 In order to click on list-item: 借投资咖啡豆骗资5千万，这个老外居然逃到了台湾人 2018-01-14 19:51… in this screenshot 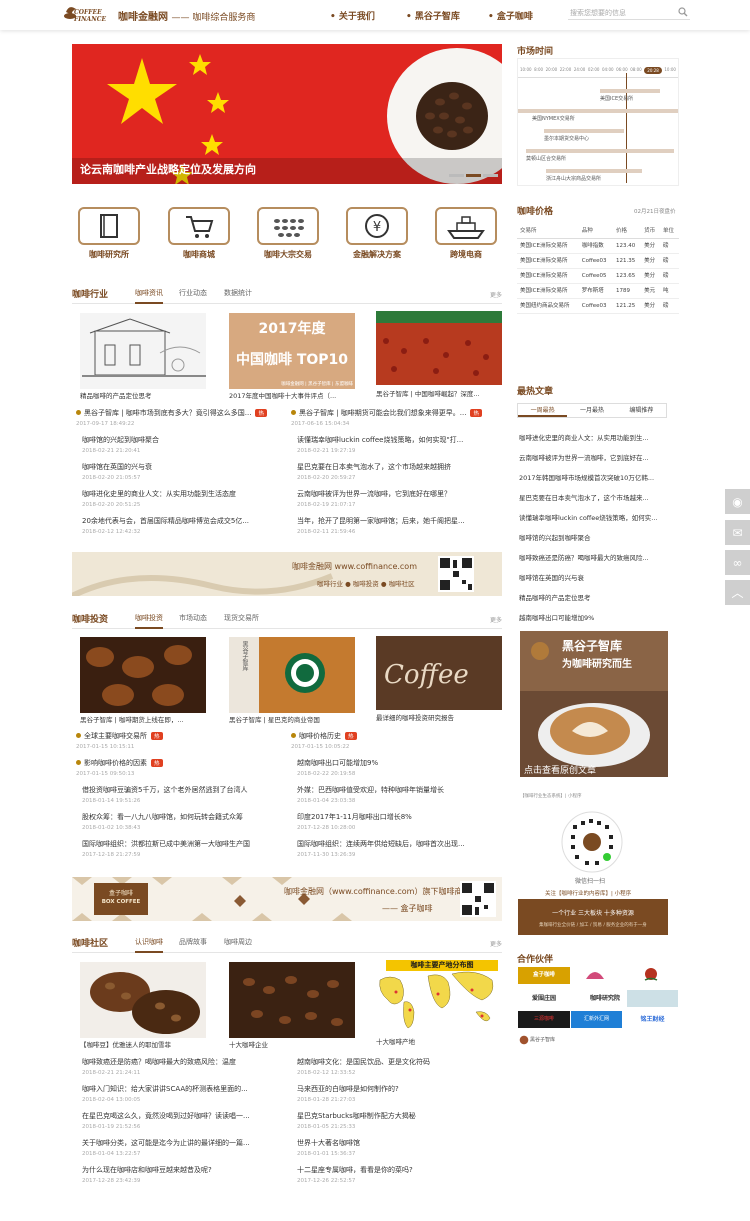, I will do `click(182, 794)`.